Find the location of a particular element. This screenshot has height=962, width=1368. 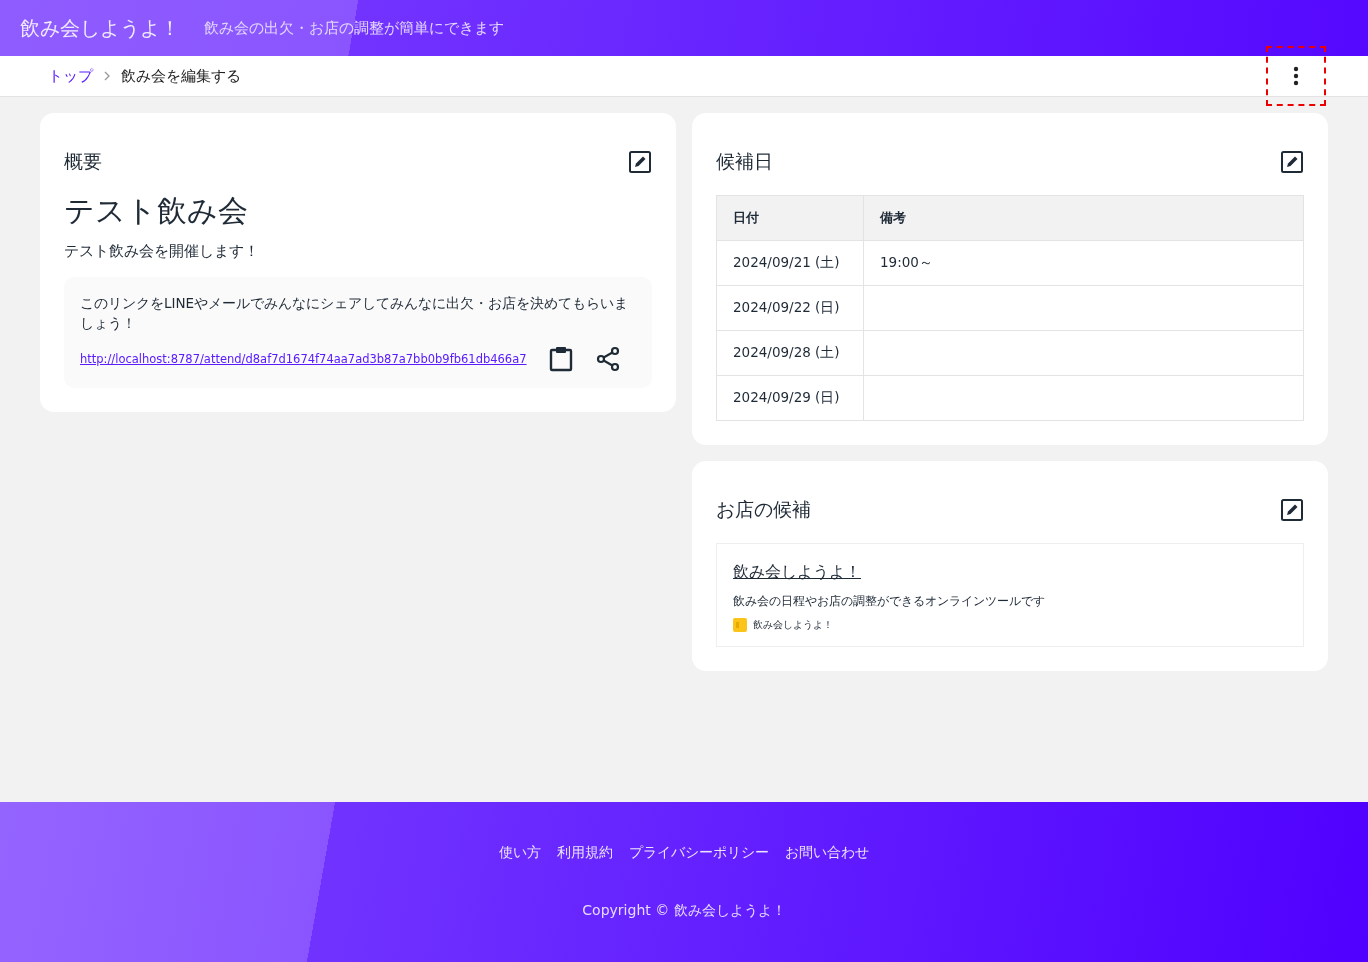

table-cell: 2024/09/29 (日) is located at coordinates (790, 398).